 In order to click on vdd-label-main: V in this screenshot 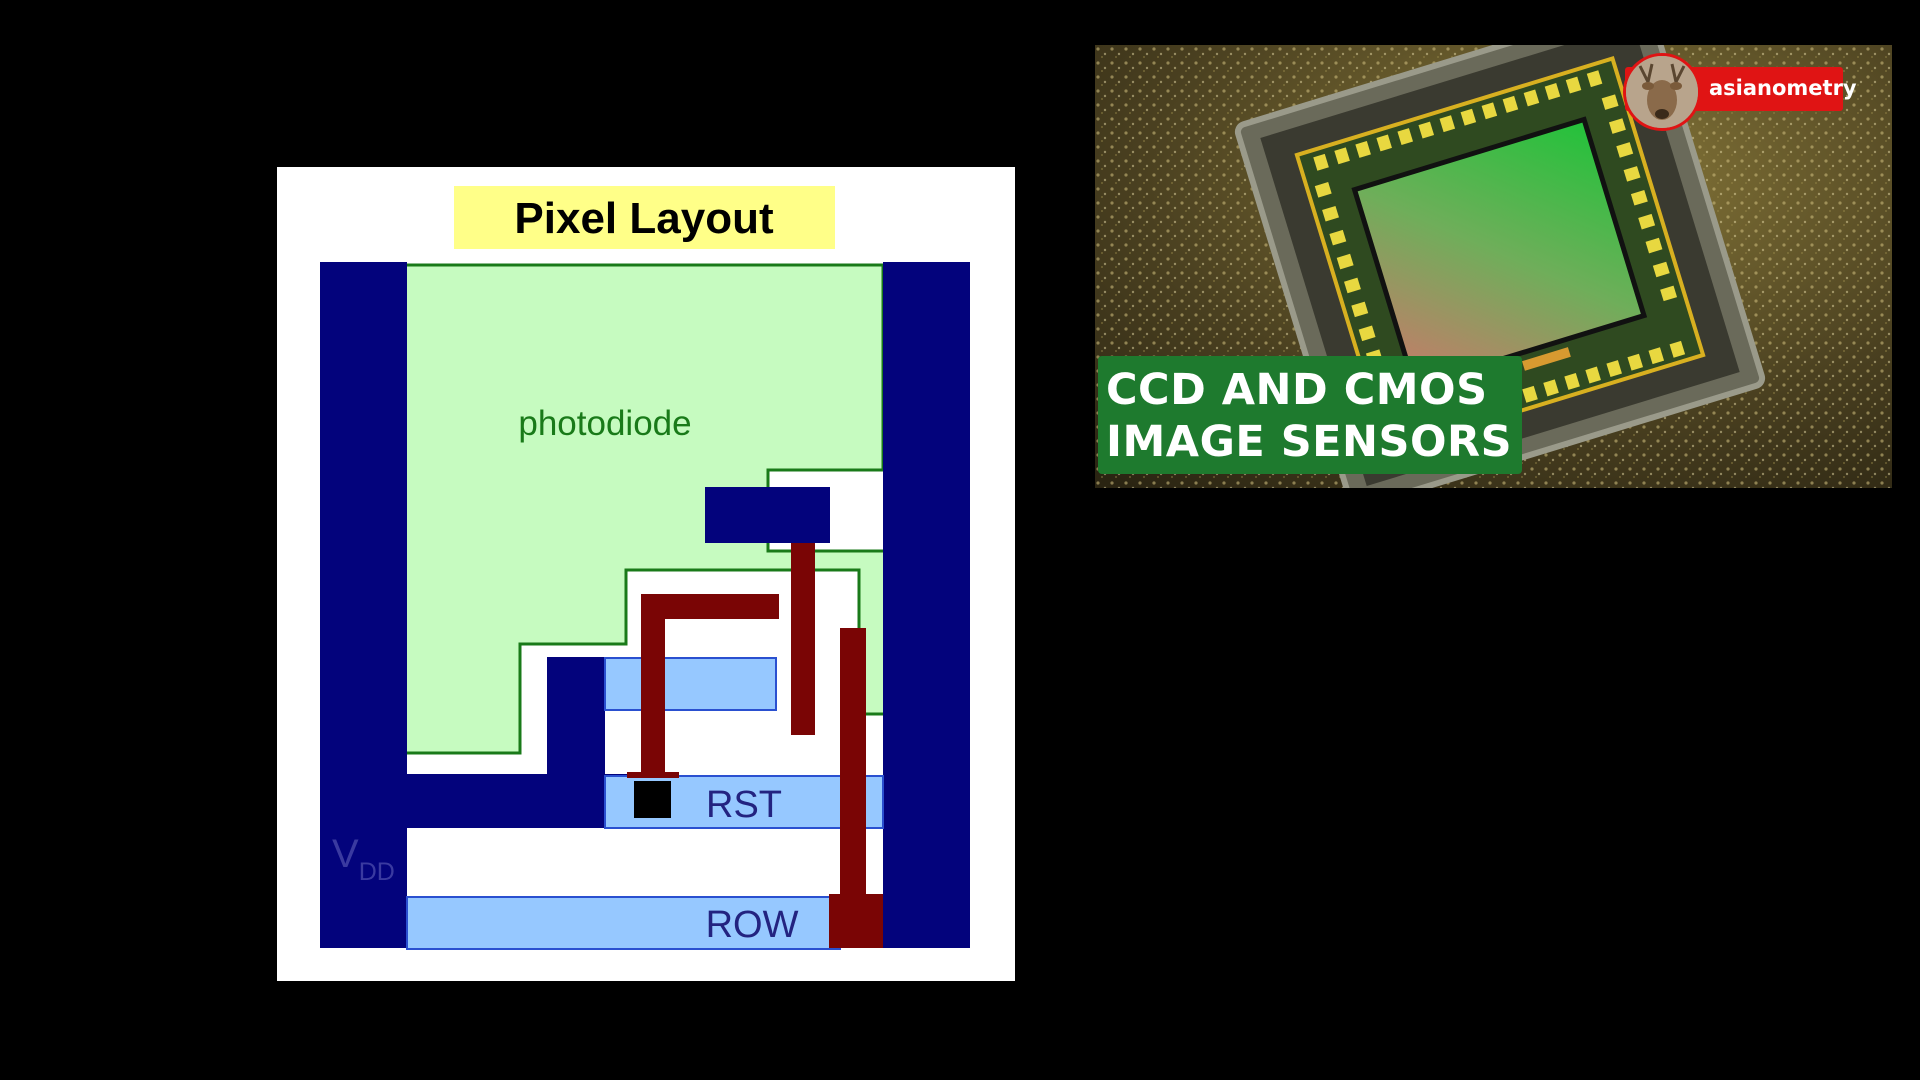, I will do `click(345, 854)`.